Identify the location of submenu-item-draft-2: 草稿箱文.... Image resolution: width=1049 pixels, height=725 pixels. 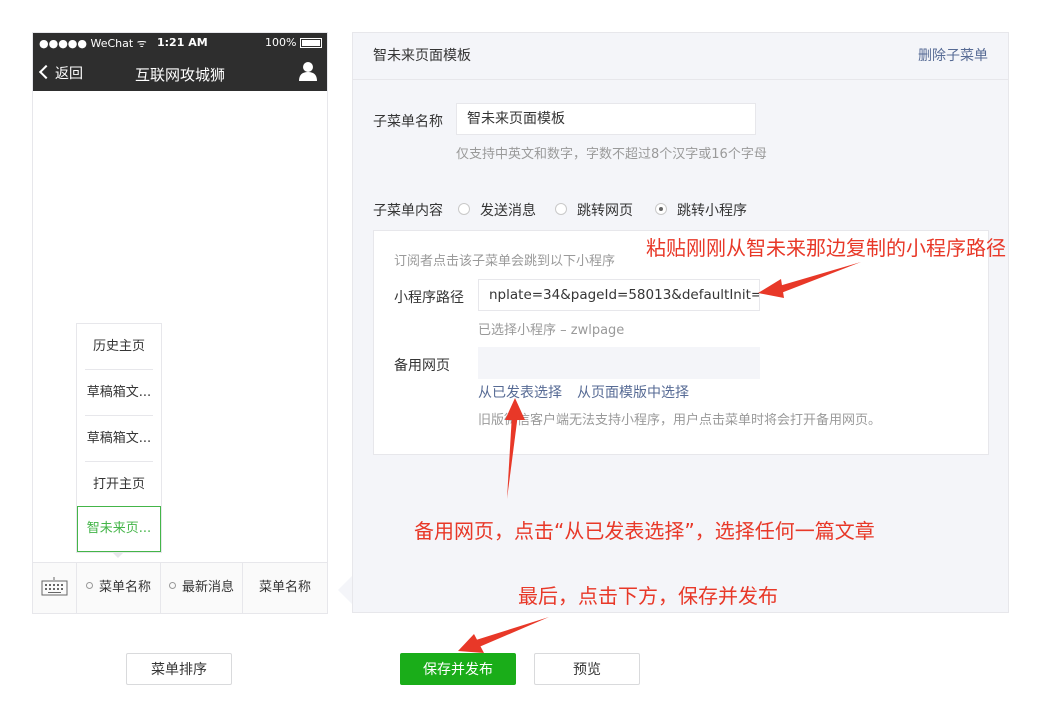
(119, 439).